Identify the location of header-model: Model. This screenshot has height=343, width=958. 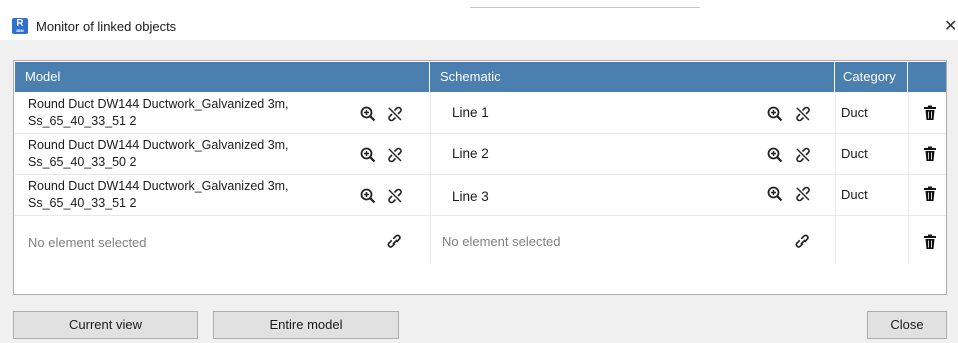
(222, 77).